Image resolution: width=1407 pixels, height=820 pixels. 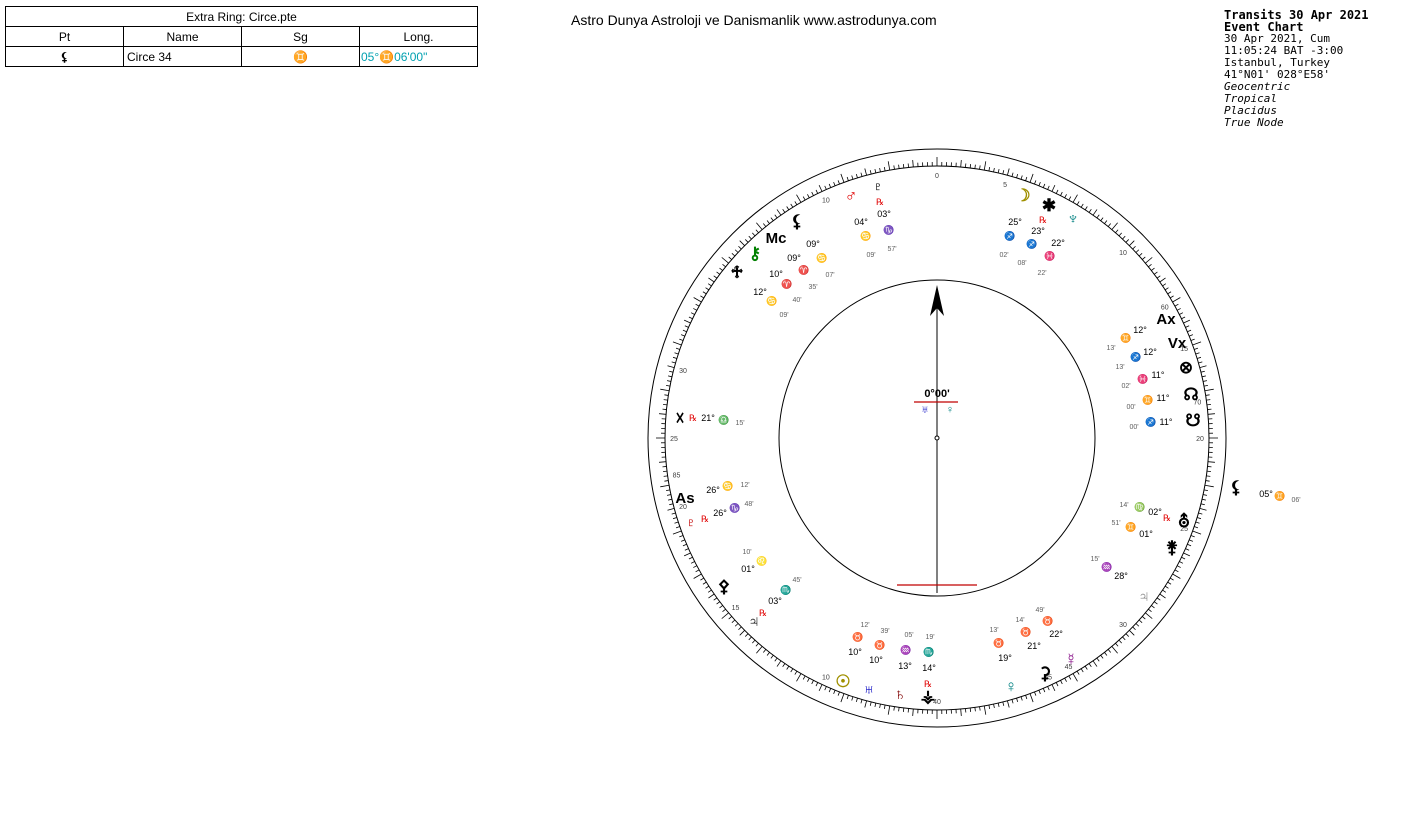 What do you see at coordinates (744, 485) in the screenshot?
I see `position-label: 12'` at bounding box center [744, 485].